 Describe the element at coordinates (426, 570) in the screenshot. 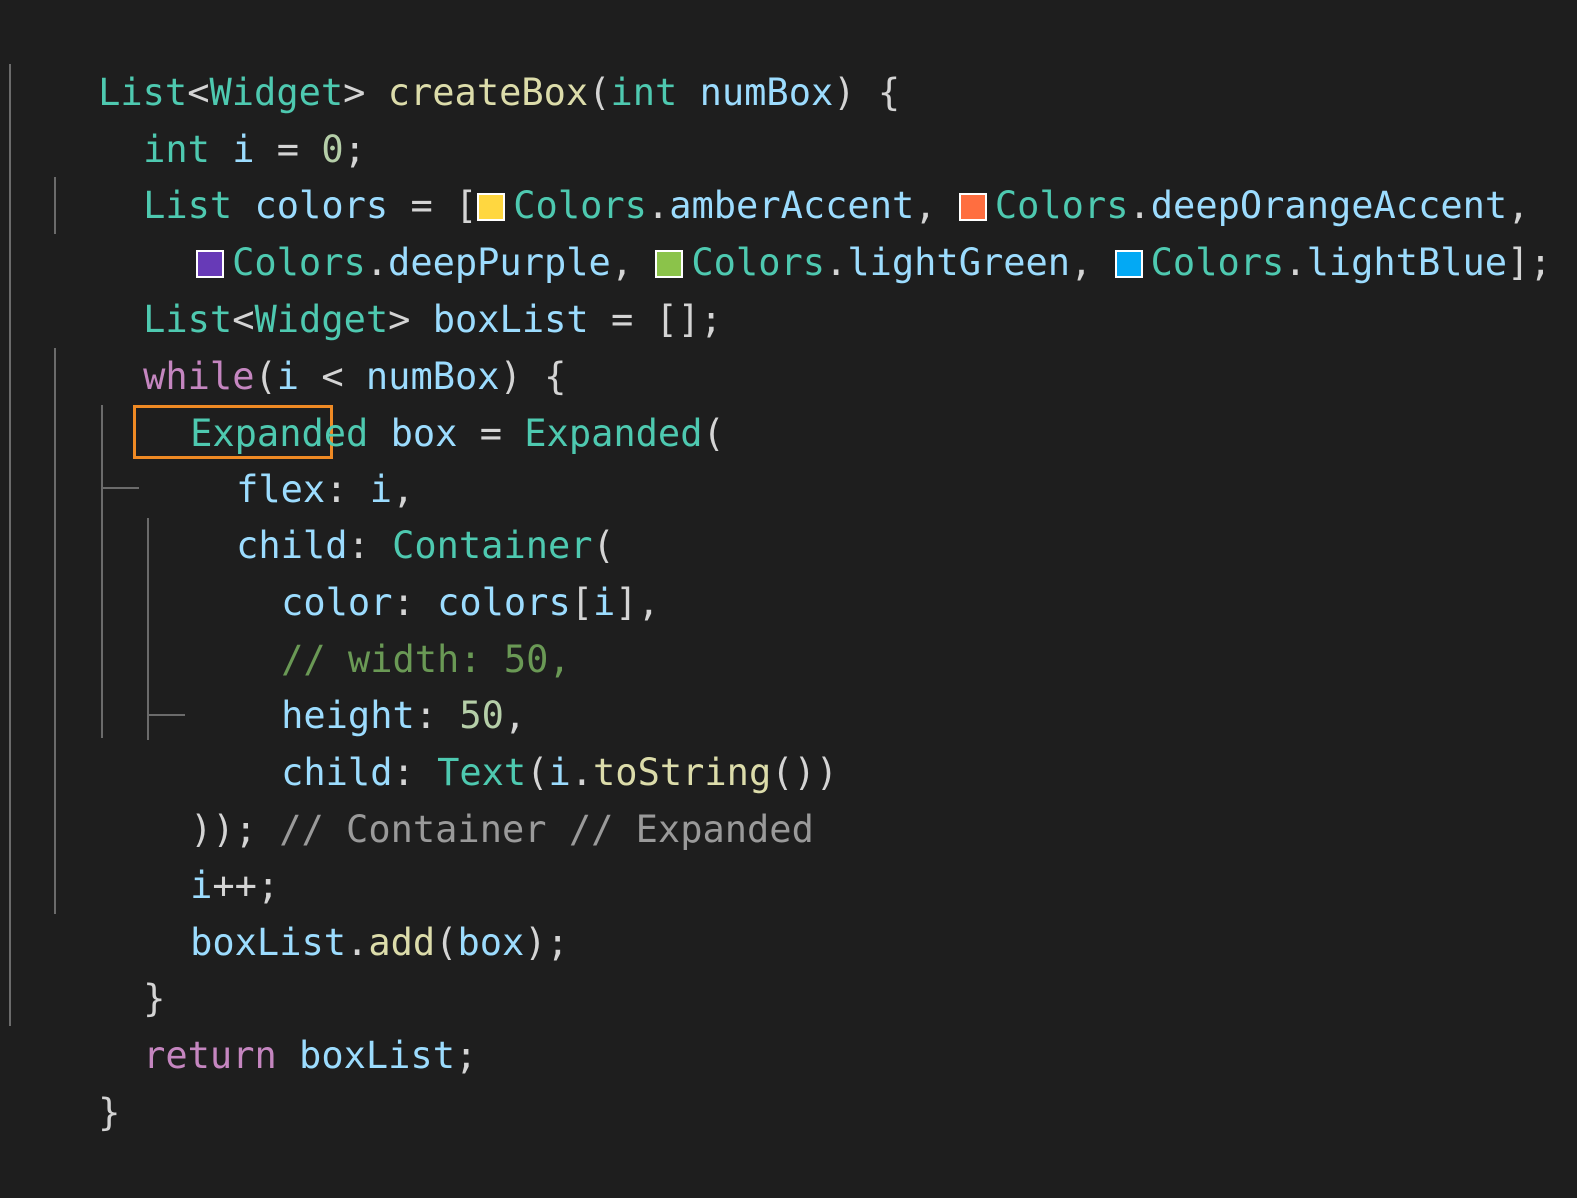

I see `code-line-10: color: colors[i],` at that location.